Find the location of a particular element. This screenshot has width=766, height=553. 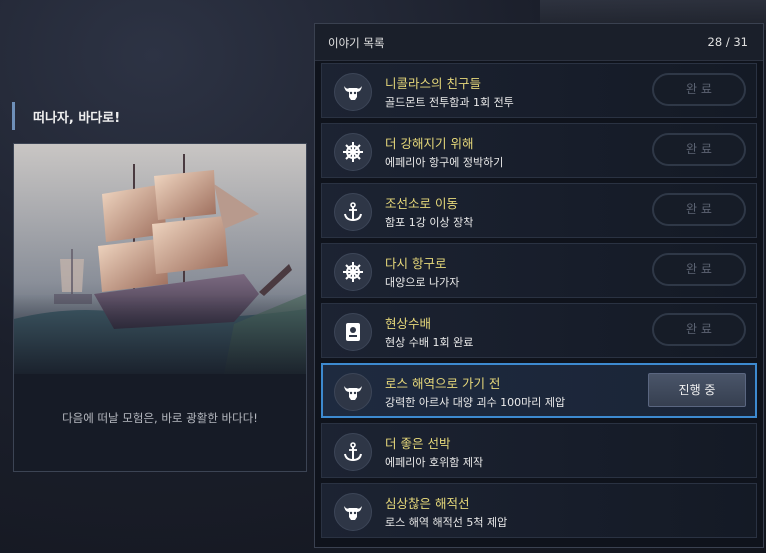

quest-title: 현상수배 is located at coordinates (408, 323).